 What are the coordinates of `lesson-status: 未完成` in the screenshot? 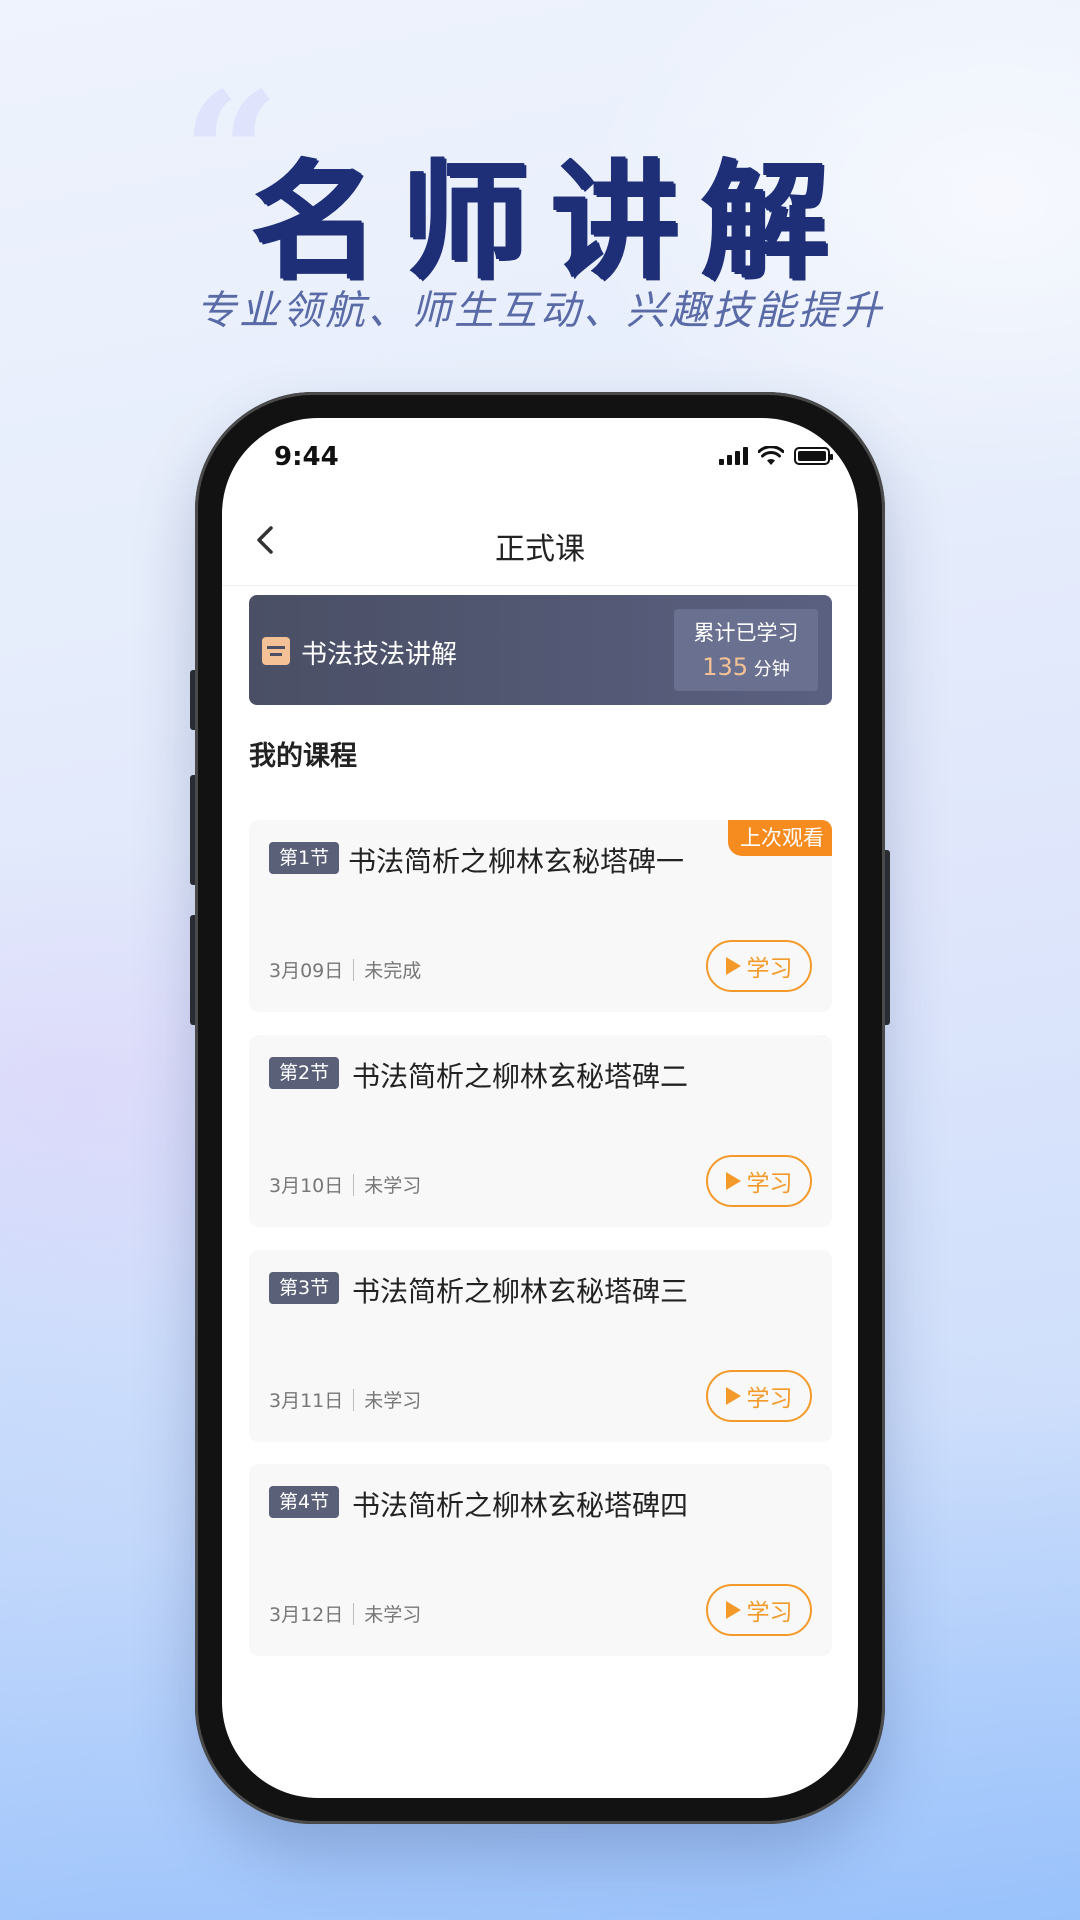 It's located at (393, 971).